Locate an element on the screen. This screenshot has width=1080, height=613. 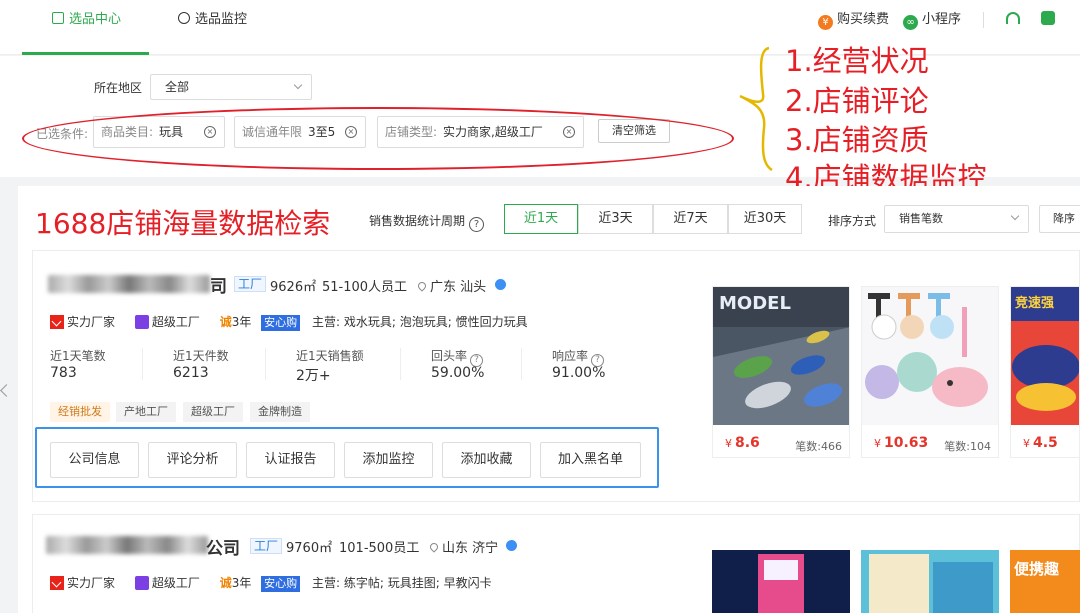
sort-label: 排序方式 is located at coordinates (852, 220).